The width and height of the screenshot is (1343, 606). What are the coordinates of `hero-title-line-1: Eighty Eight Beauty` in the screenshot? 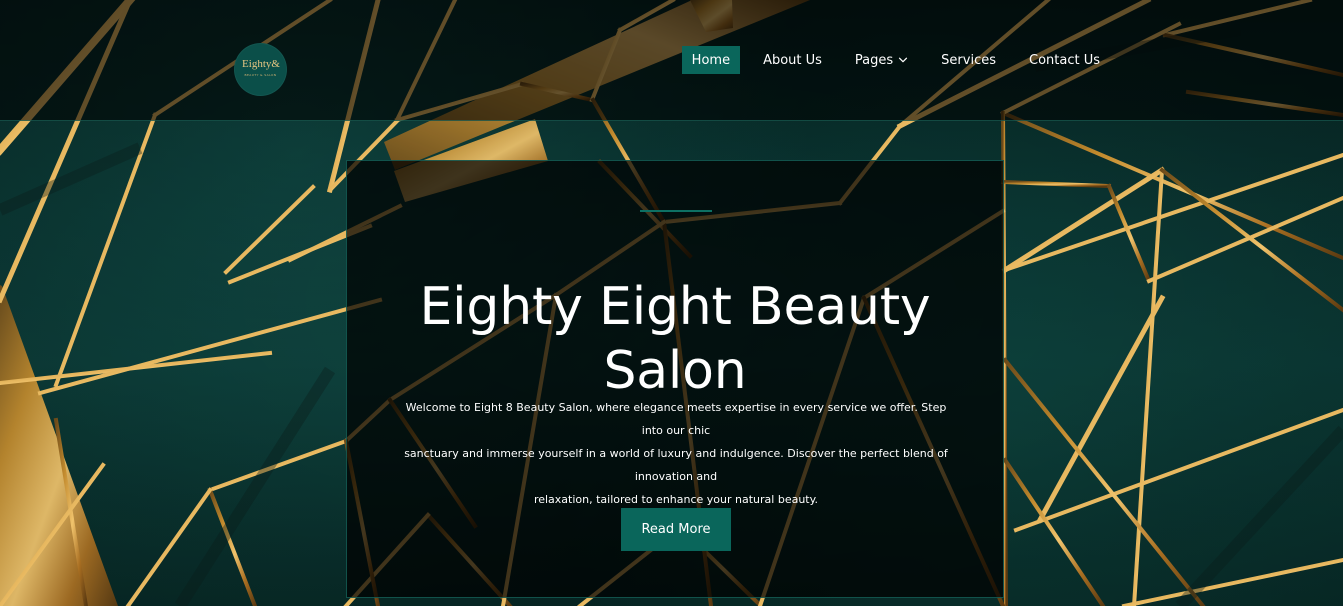 It's located at (675, 306).